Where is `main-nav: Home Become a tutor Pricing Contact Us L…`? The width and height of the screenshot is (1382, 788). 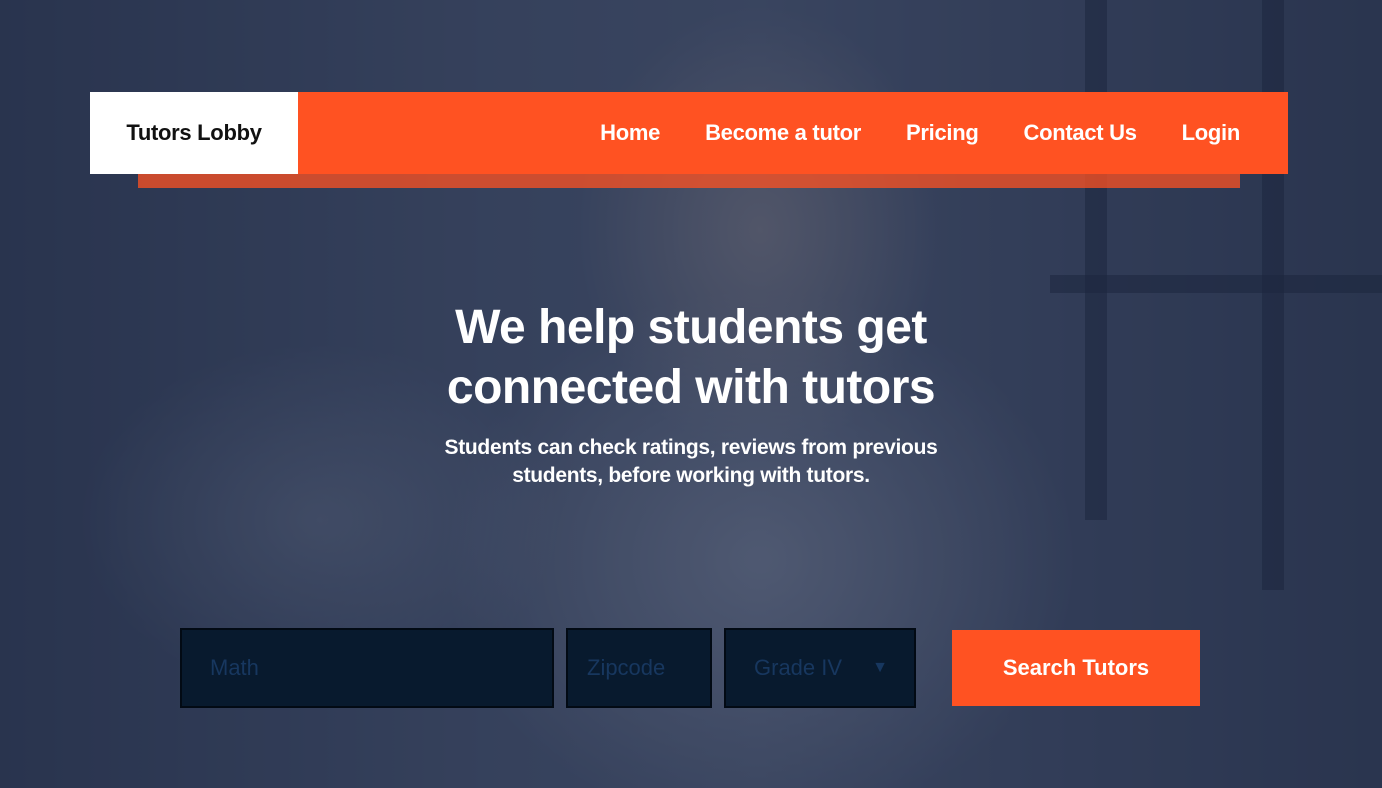
main-nav: Home Become a tutor Pricing Contact Us L… is located at coordinates (944, 133).